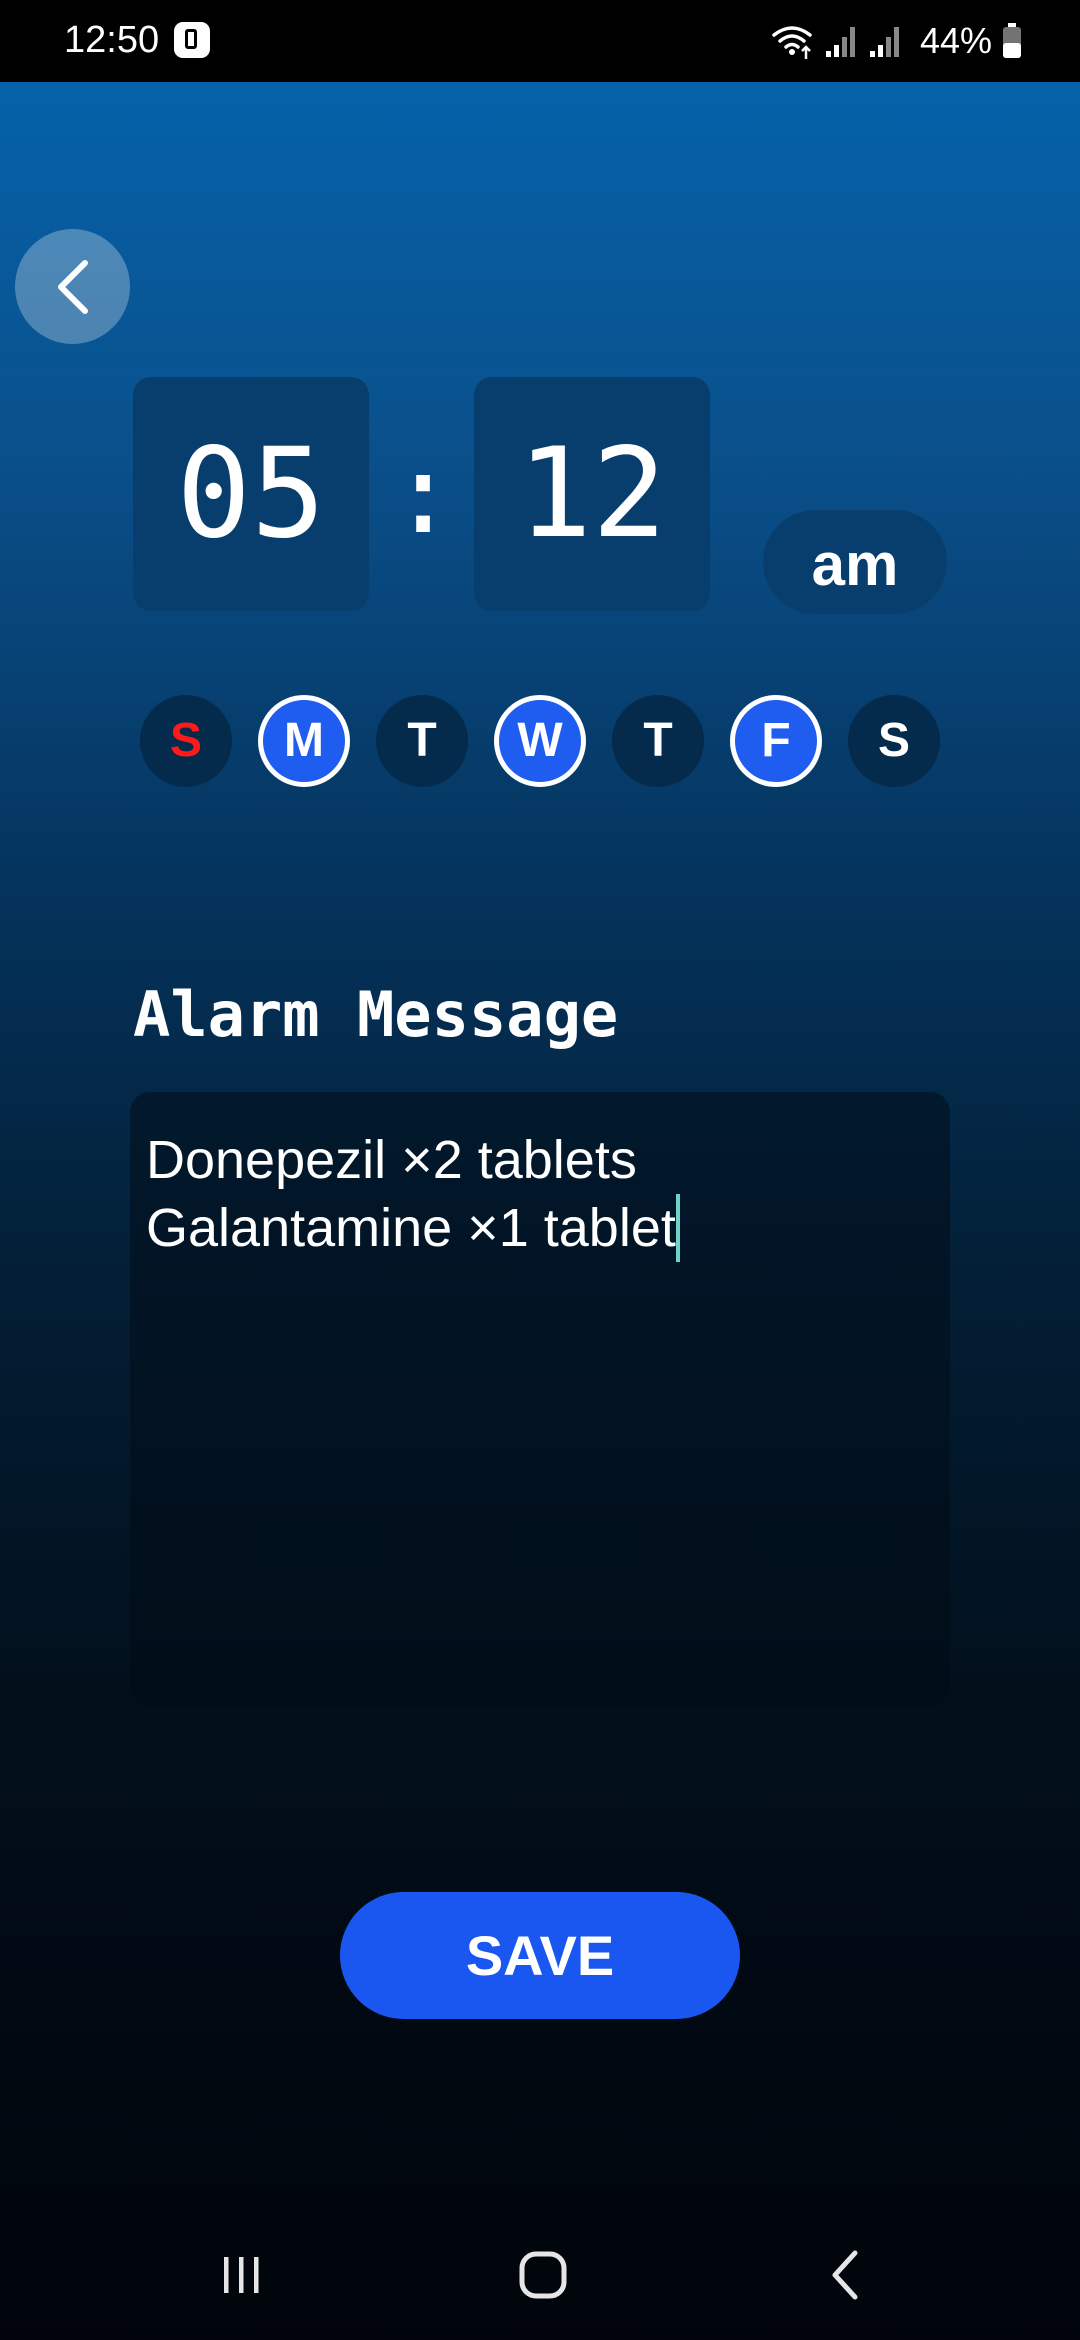 Image resolution: width=1080 pixels, height=2340 pixels. Describe the element at coordinates (186, 741) in the screenshot. I see `day-toggle-sunday: S` at that location.